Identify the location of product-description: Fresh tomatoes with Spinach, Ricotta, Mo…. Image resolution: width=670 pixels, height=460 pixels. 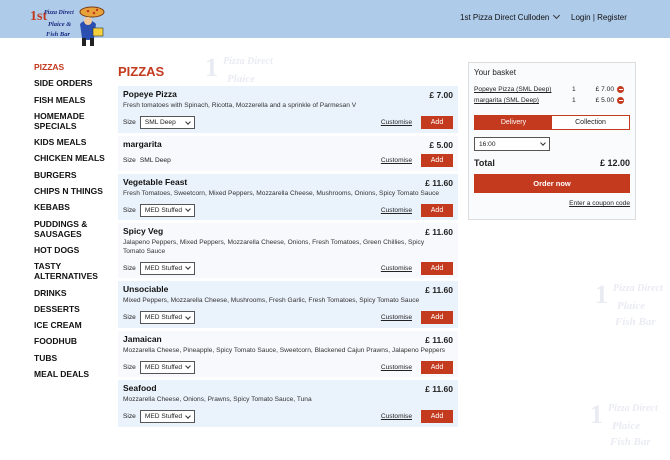
(240, 105).